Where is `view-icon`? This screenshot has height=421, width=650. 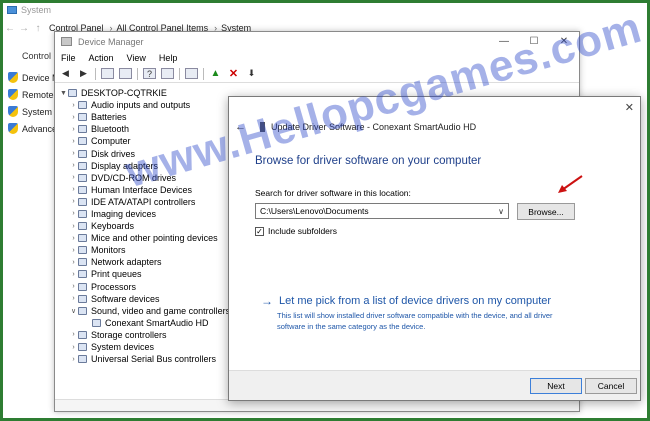
view-icon is located at coordinates (167, 73).